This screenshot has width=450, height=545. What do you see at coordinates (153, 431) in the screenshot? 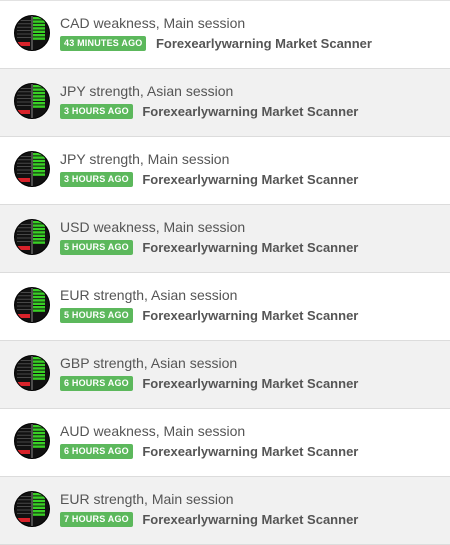
I see `notification-title: AUD weakness, Main session` at bounding box center [153, 431].